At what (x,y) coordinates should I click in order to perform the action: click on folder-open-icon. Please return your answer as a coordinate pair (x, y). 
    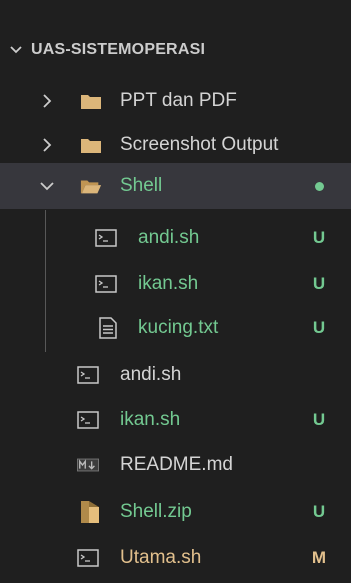
    Looking at the image, I should click on (91, 186).